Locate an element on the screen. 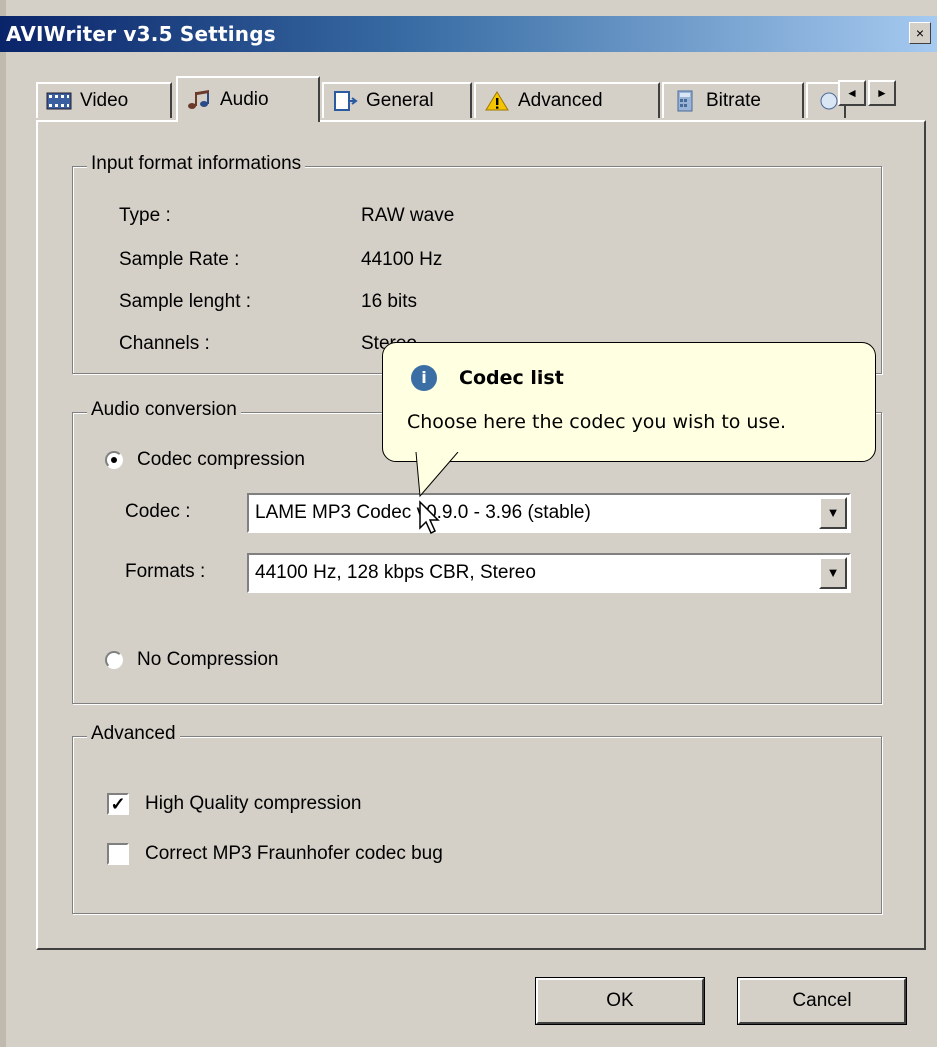 The image size is (937, 1047). tab-strip: Video Audio General Advanced Bitrate ◄ ► is located at coordinates (481, 99).